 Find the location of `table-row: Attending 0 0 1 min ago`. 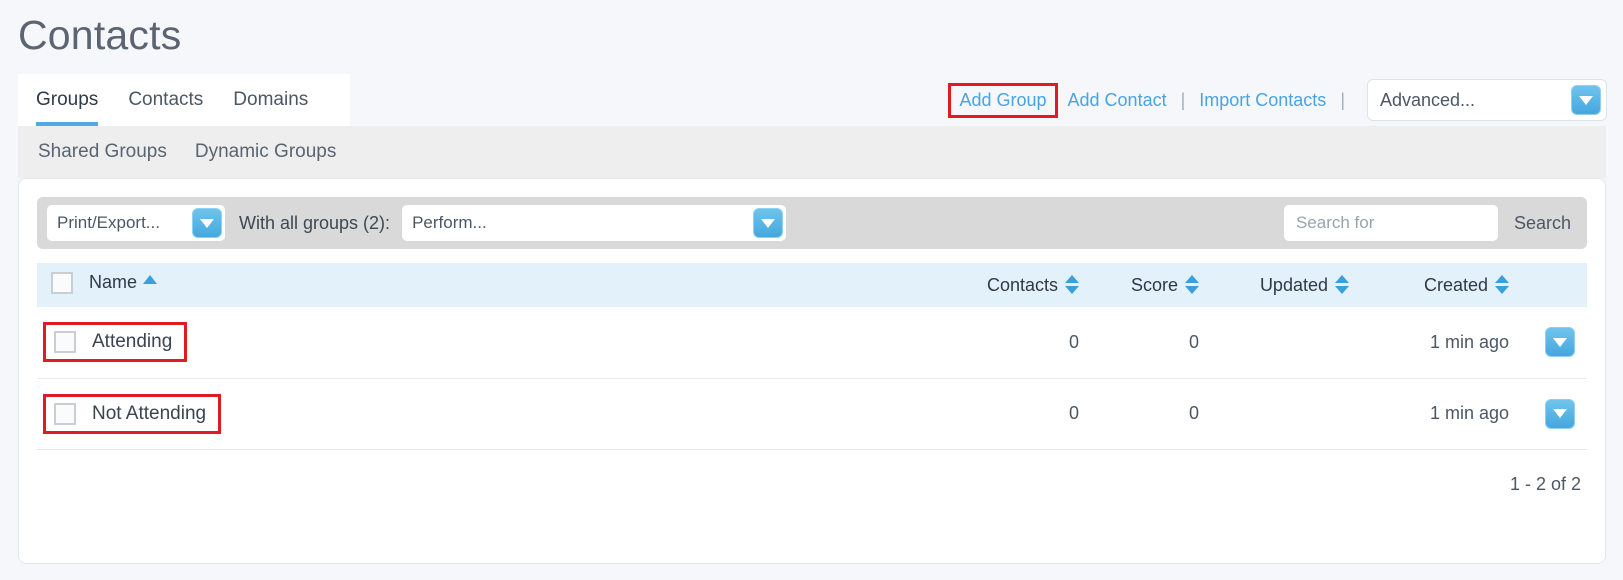

table-row: Attending 0 0 1 min ago is located at coordinates (812, 343).